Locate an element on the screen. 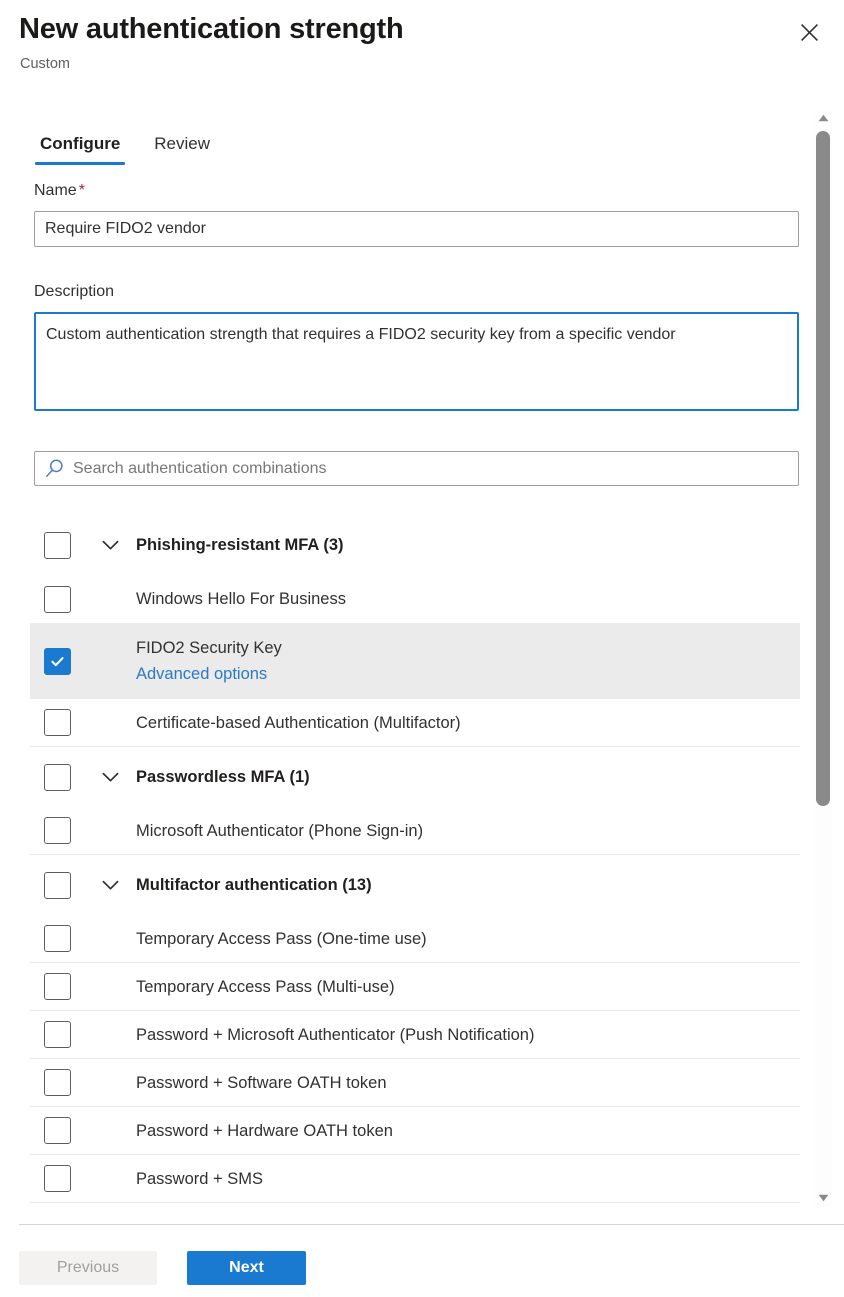 This screenshot has height=1297, width=844. row-text: Temporary Access Pass (Multi-use) is located at coordinates (468, 986).